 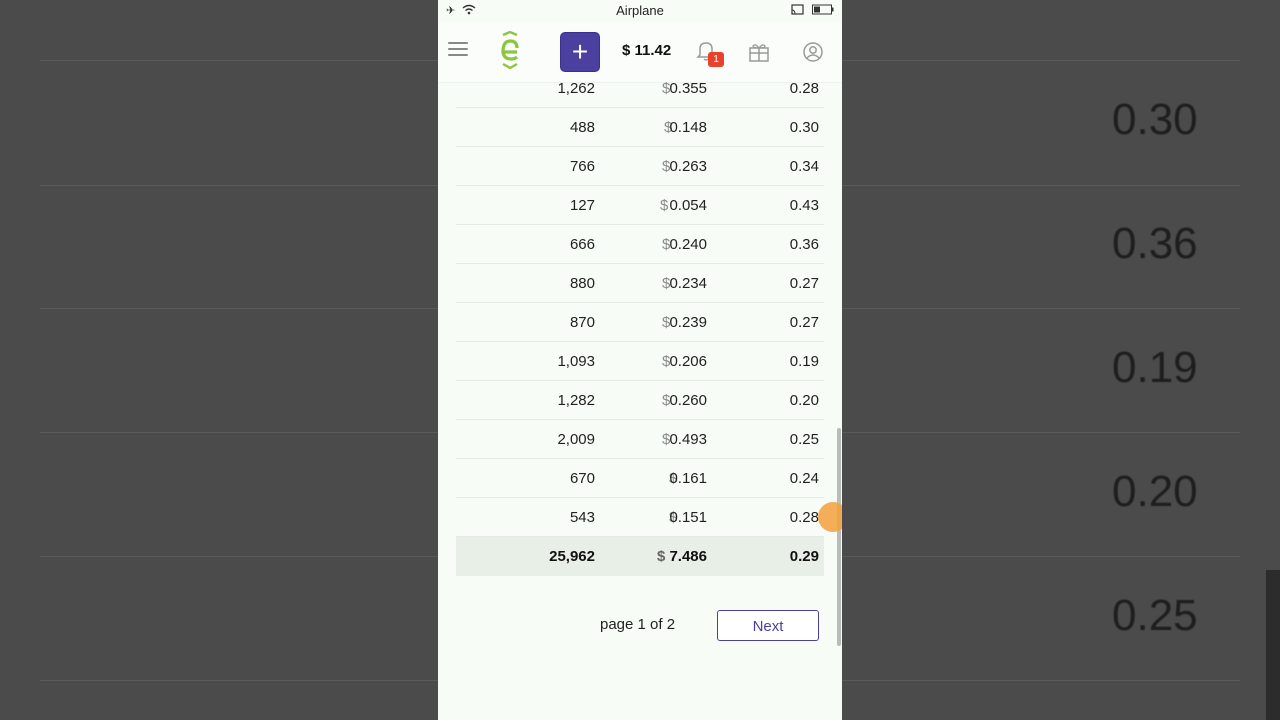 What do you see at coordinates (823, 11) in the screenshot?
I see `battery-icon` at bounding box center [823, 11].